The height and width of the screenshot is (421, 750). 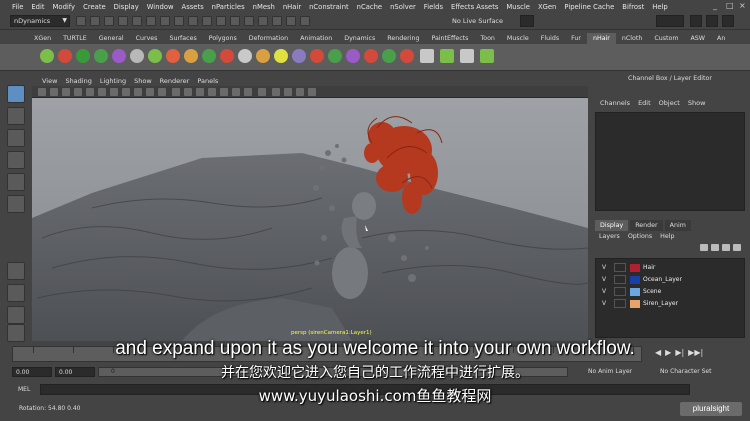 I want to click on render-settings-icon, so click(x=305, y=21).